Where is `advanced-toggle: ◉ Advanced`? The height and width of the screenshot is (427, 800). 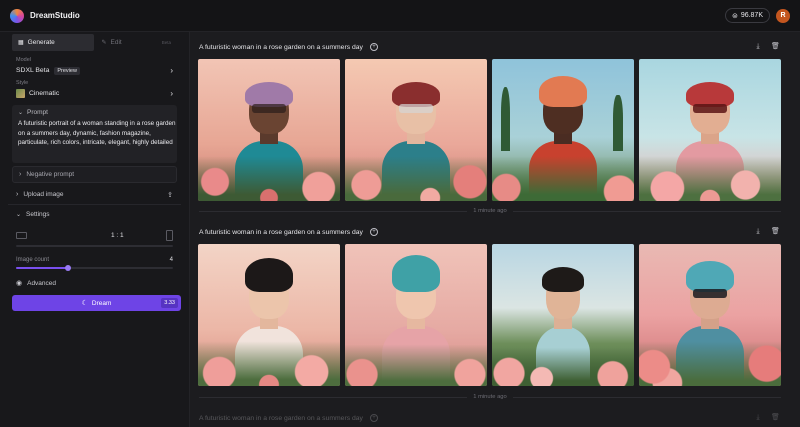 advanced-toggle: ◉ Advanced is located at coordinates (94, 283).